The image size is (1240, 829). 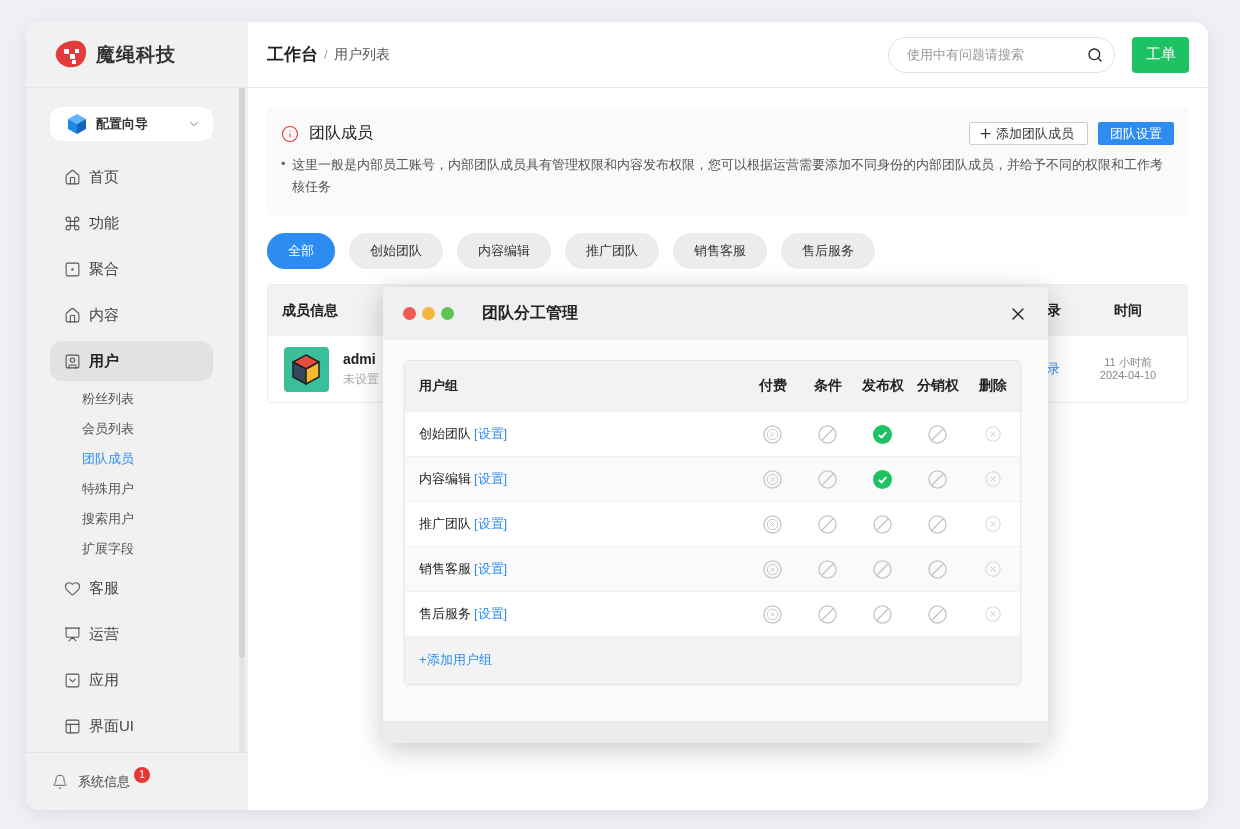 I want to click on filter-tab: 售后服务, so click(x=828, y=251).